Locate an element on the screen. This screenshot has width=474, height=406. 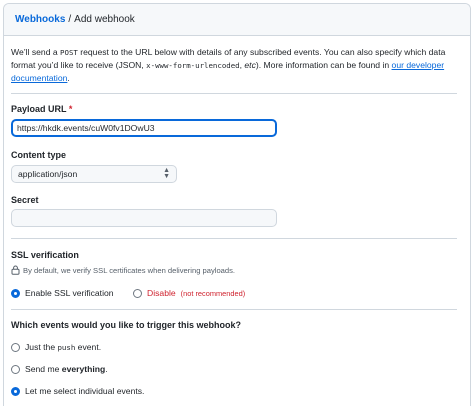
content-type-label: Content type is located at coordinates (38, 155).